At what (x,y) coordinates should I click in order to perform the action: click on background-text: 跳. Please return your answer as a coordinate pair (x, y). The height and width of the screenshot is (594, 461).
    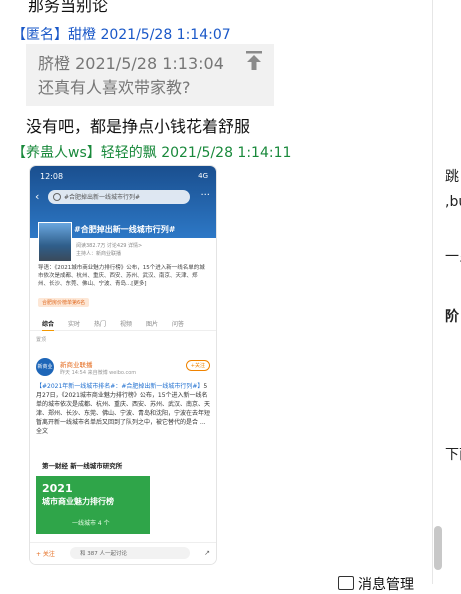
    Looking at the image, I should click on (452, 177).